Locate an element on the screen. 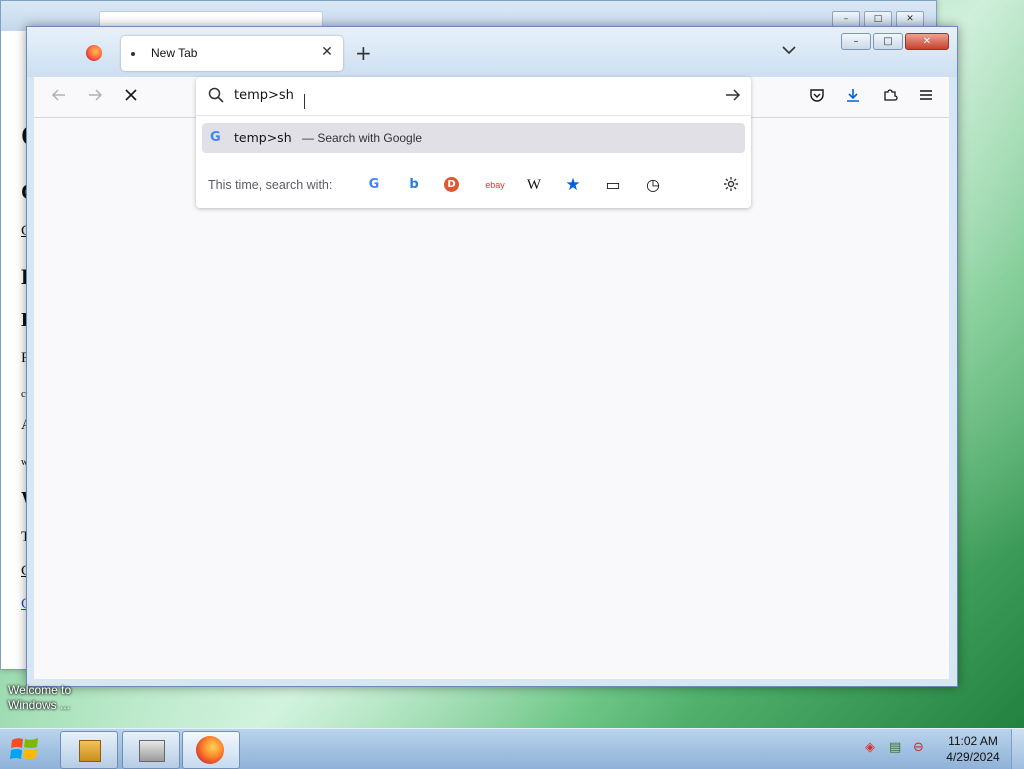  clock-date: 4/29/2024 is located at coordinates (973, 757).